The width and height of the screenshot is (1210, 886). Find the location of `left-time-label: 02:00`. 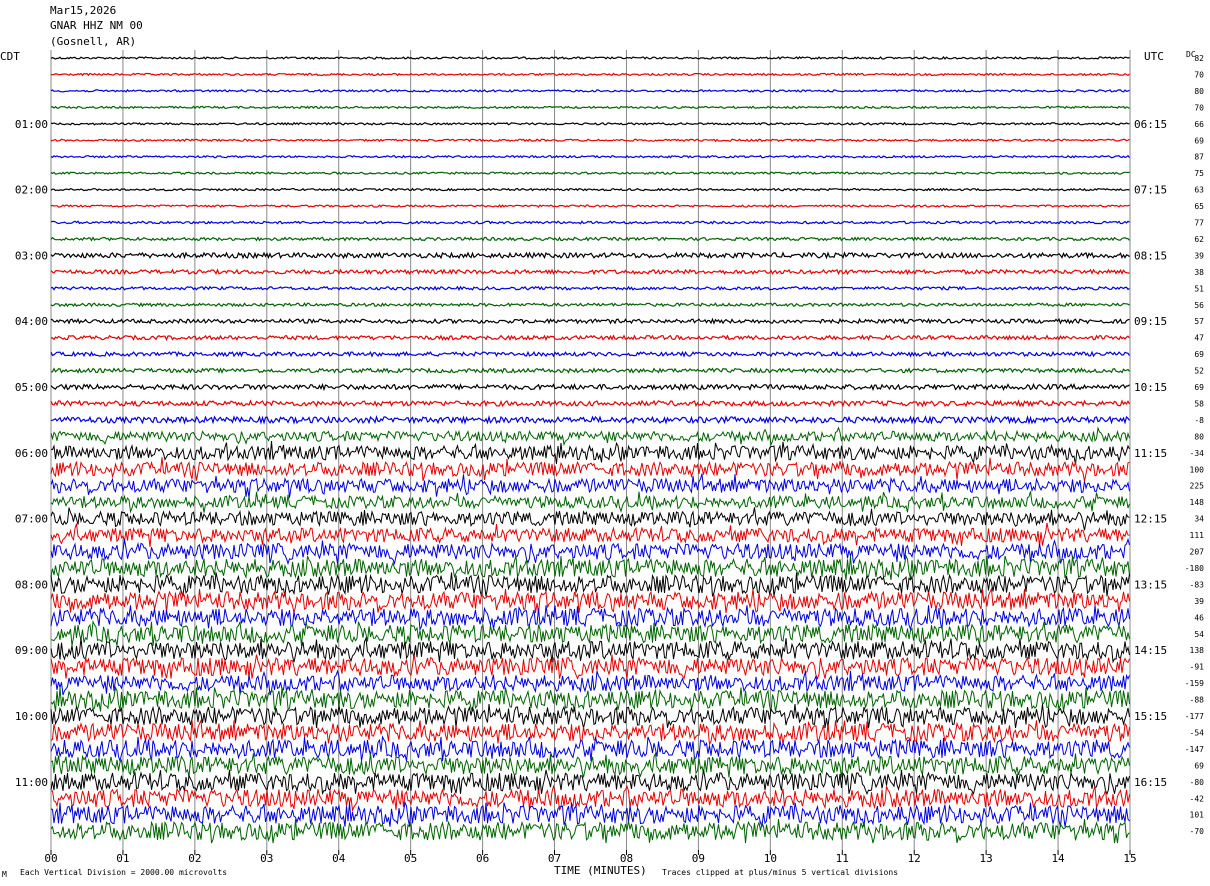

left-time-label: 02:00 is located at coordinates (31, 190).